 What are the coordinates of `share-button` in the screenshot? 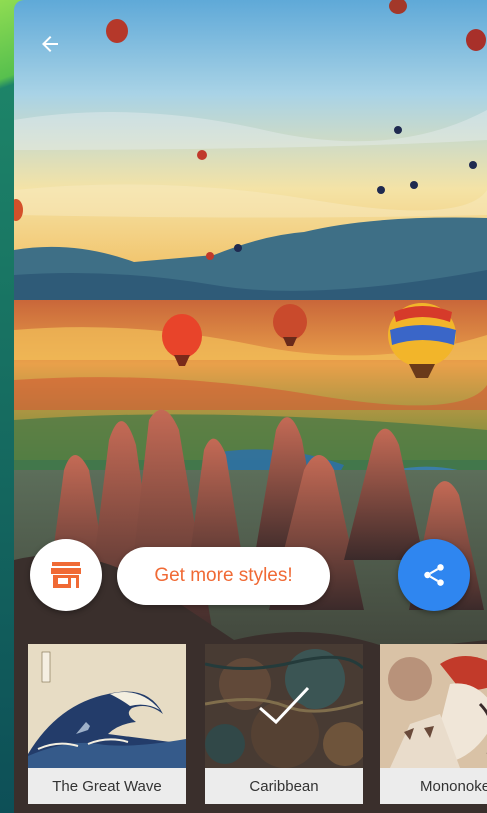 It's located at (434, 575).